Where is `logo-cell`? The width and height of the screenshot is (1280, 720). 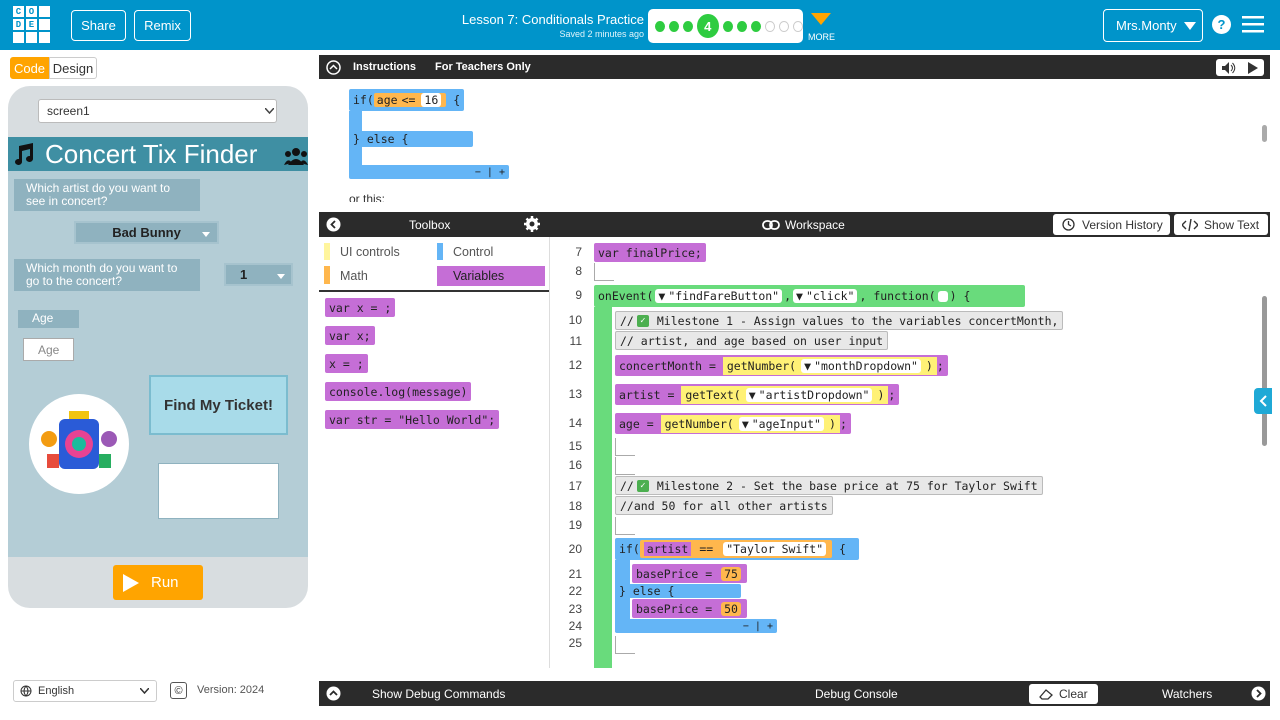
logo-cell is located at coordinates (44, 11).